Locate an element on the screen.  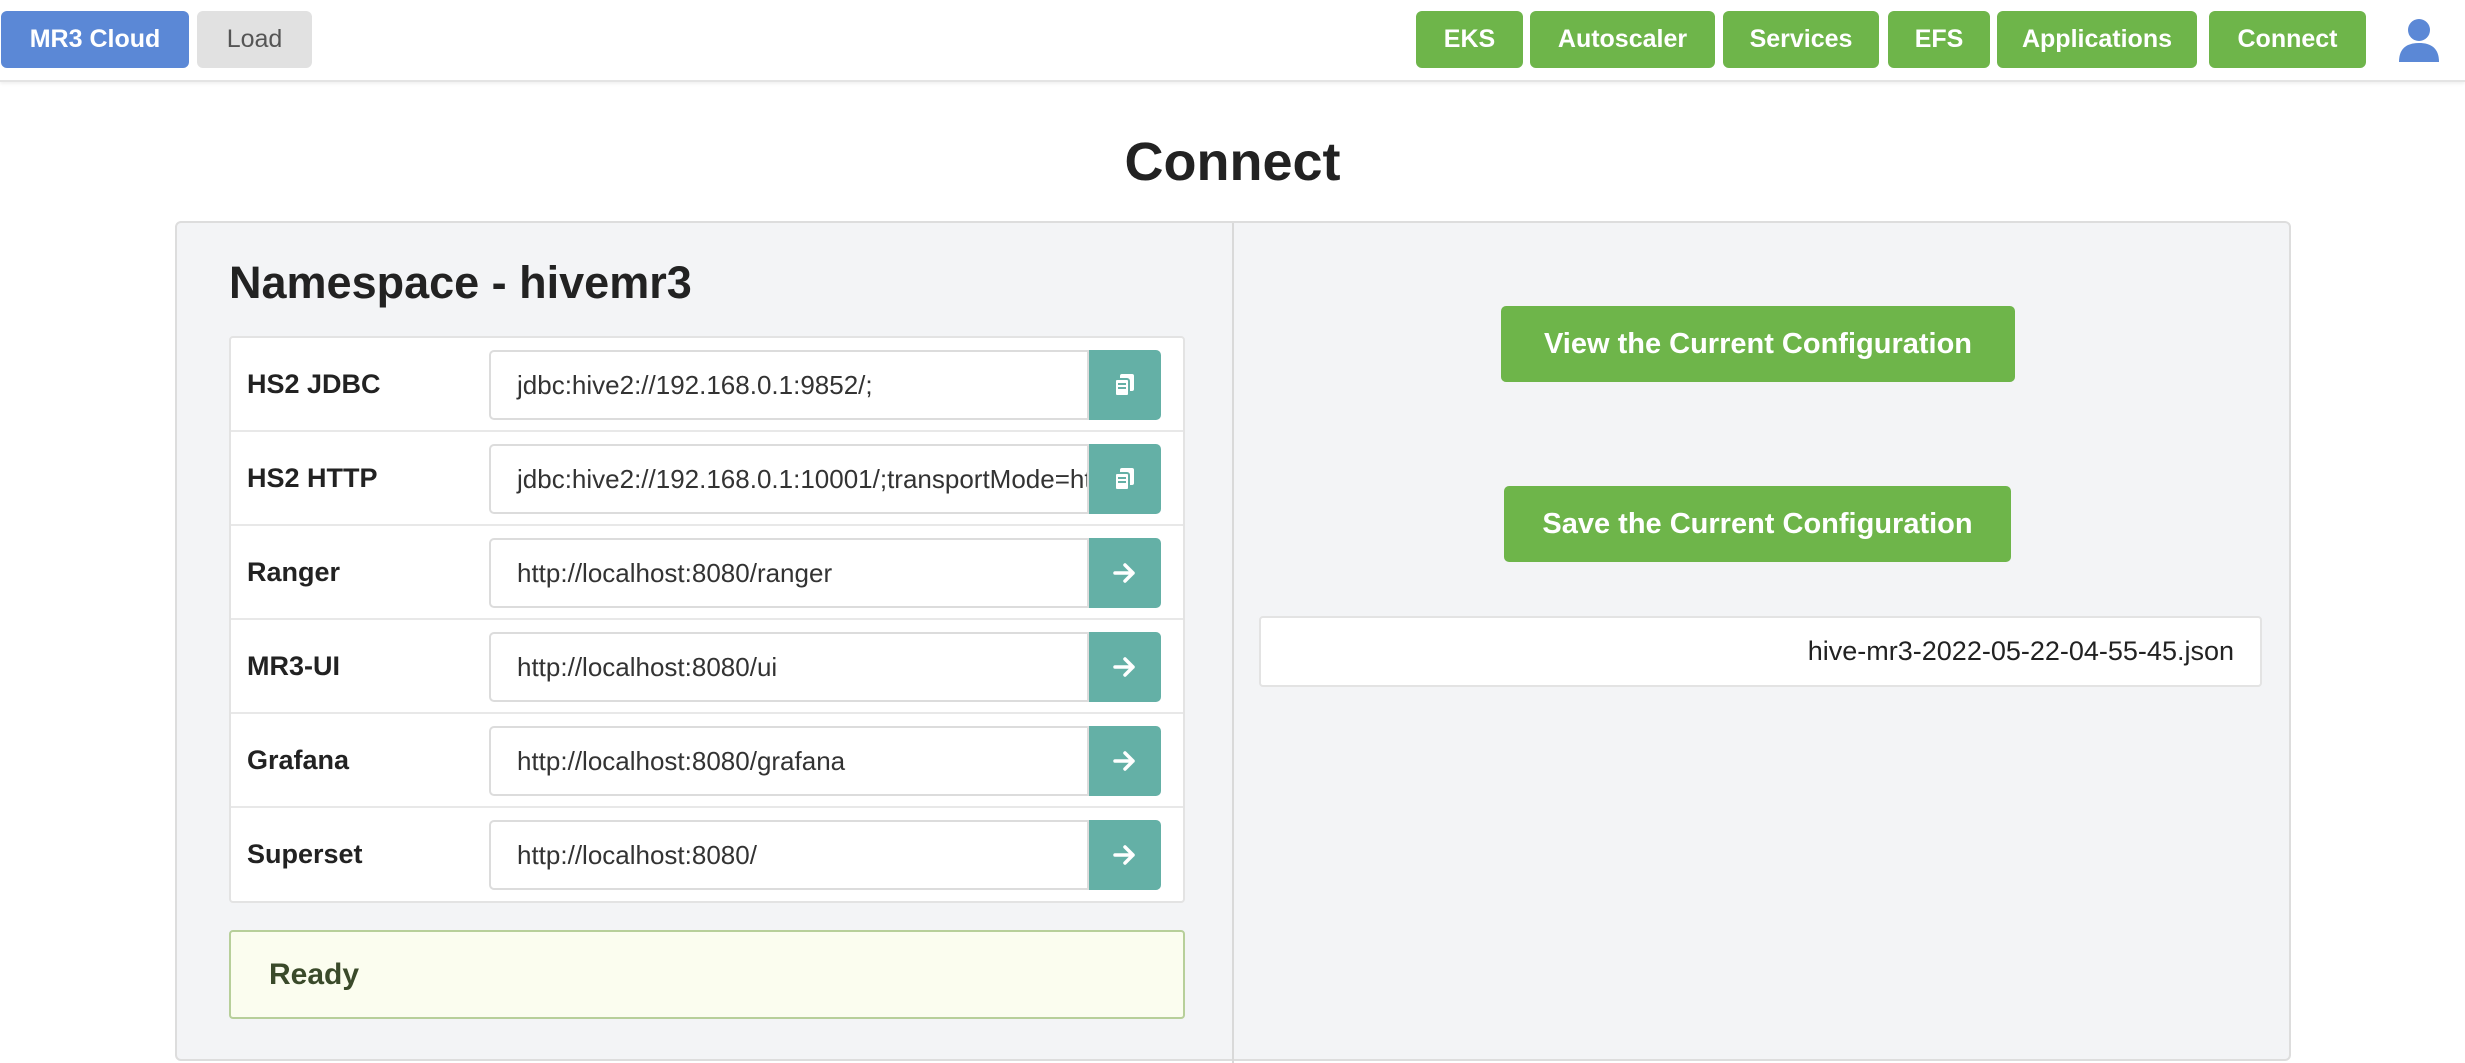
tab-connect: Connect is located at coordinates (2287, 39).